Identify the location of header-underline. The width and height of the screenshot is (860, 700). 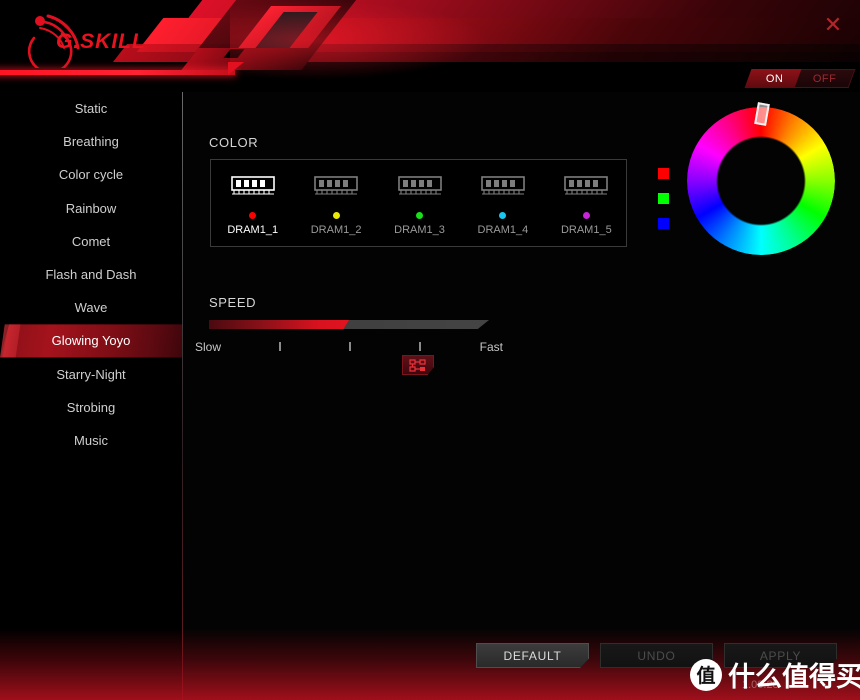
(117, 72).